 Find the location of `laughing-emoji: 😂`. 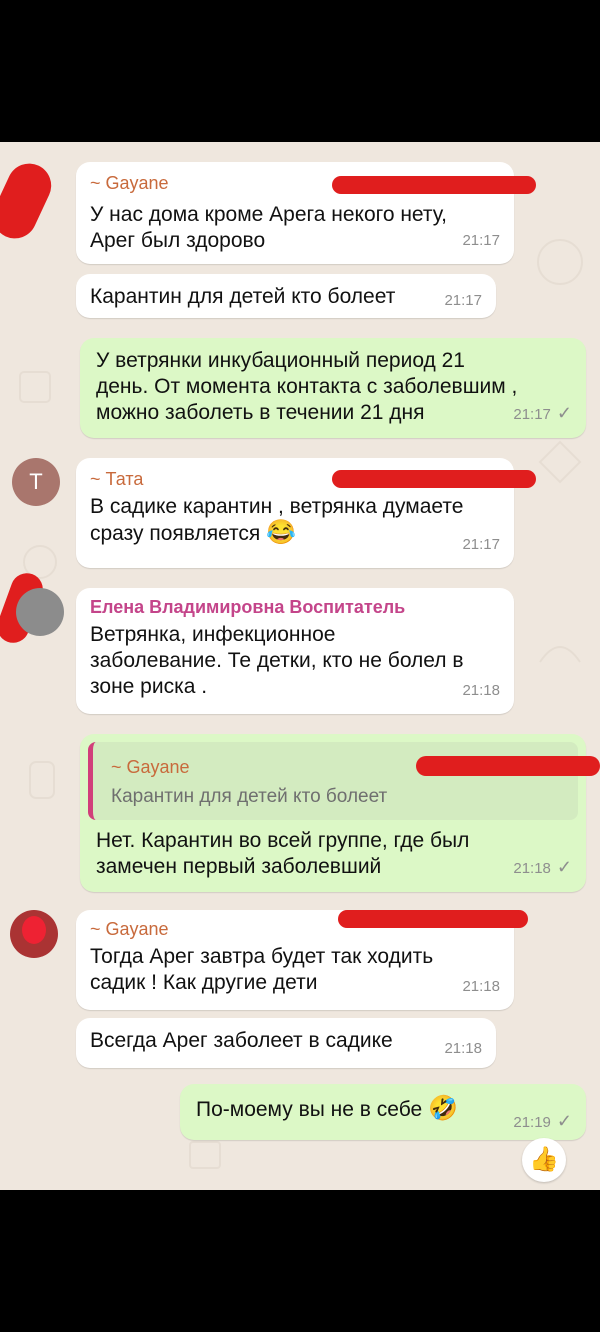

laughing-emoji: 😂 is located at coordinates (281, 532).